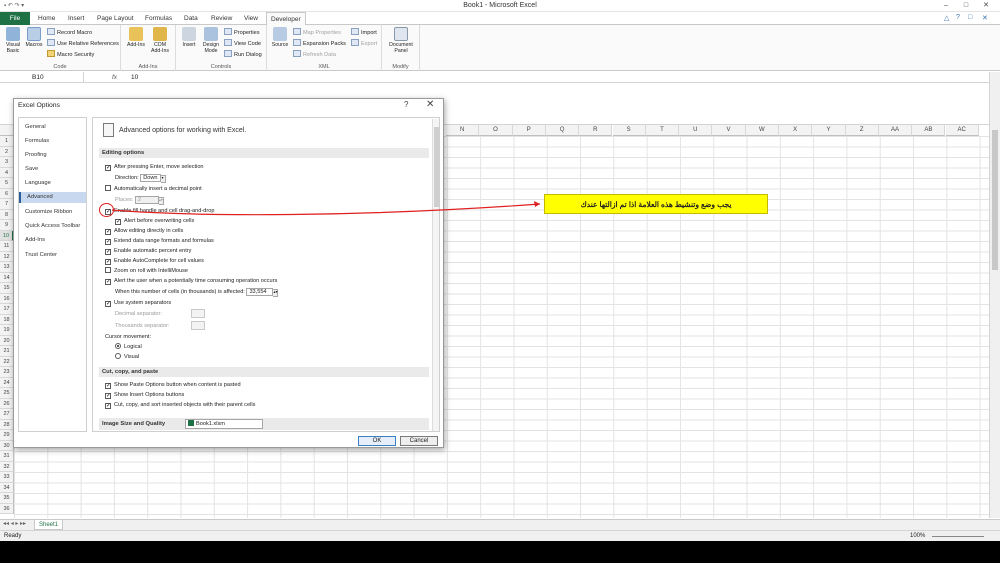 The image size is (1000, 563). What do you see at coordinates (7, 277) in the screenshot?
I see `row-header: 14` at bounding box center [7, 277].